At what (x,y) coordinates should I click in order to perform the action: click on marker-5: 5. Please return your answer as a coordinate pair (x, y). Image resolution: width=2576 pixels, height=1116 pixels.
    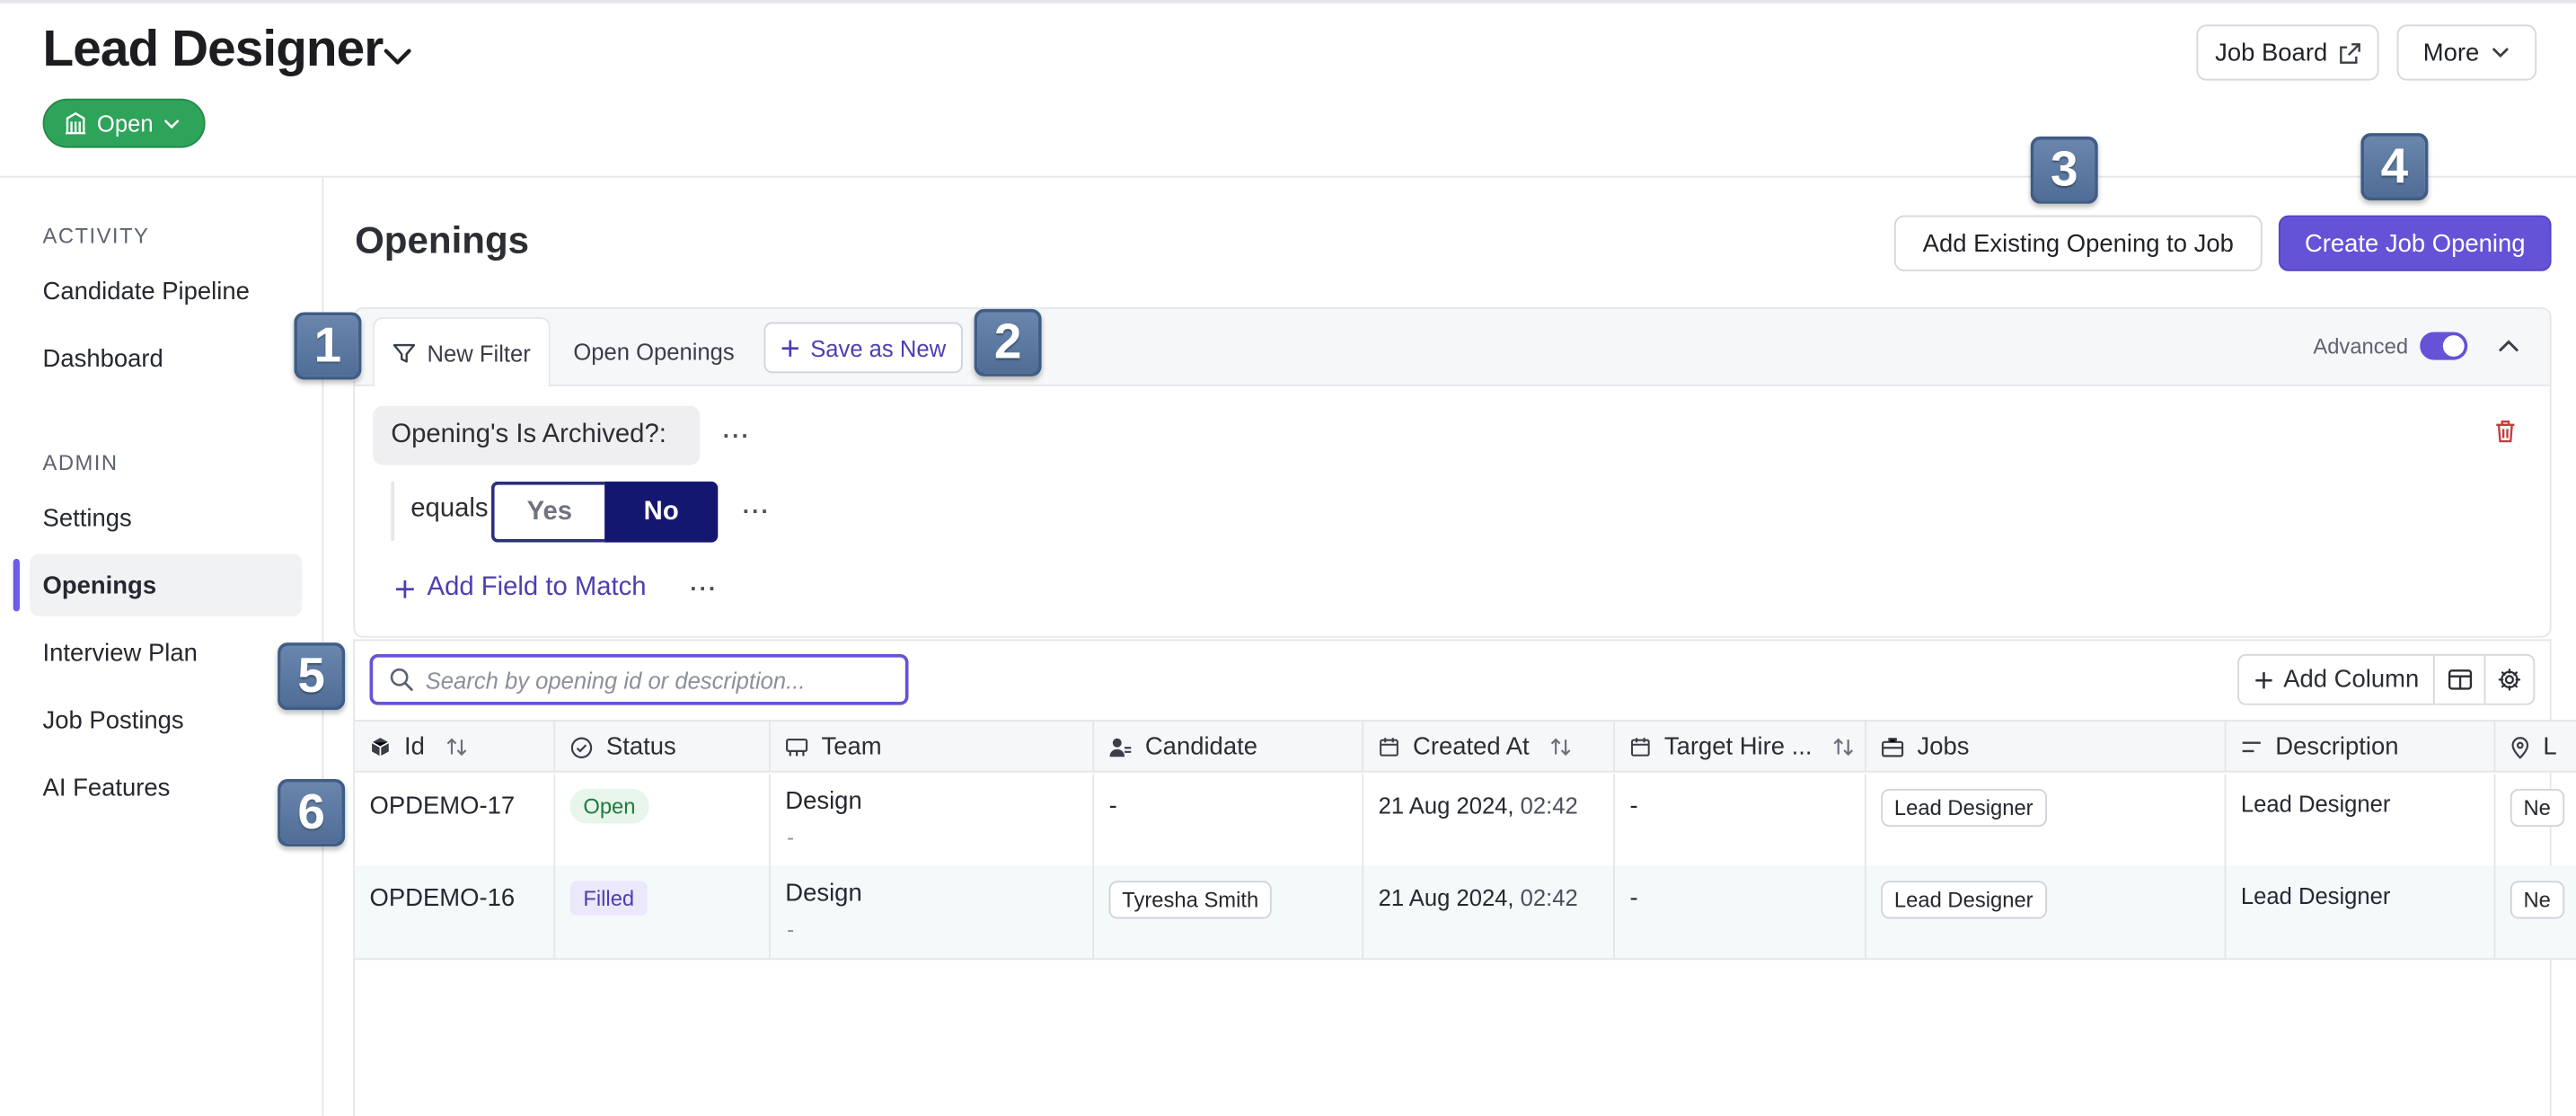
    Looking at the image, I should click on (312, 676).